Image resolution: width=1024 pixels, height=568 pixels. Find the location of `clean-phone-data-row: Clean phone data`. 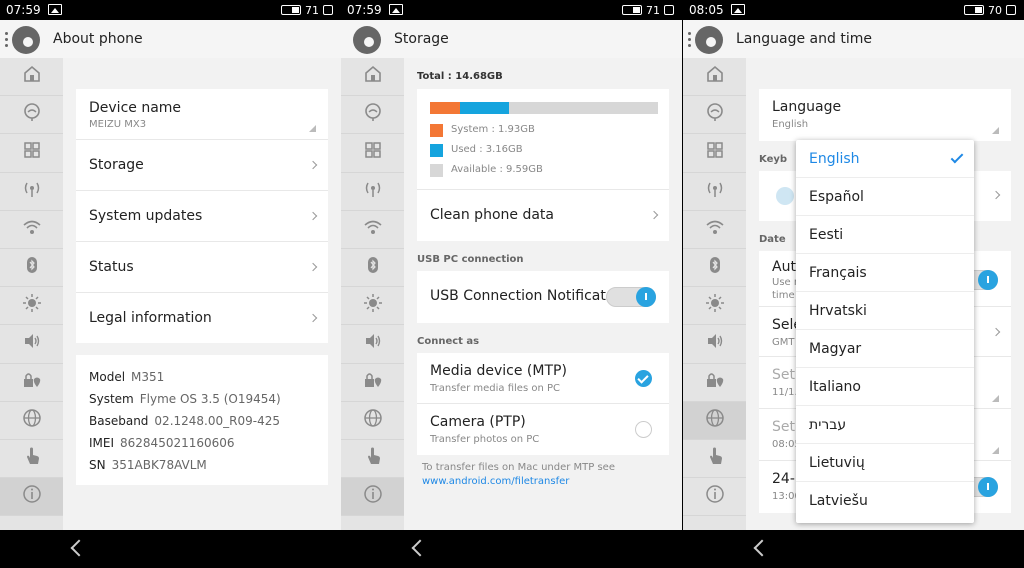

clean-phone-data-row: Clean phone data is located at coordinates (543, 215).